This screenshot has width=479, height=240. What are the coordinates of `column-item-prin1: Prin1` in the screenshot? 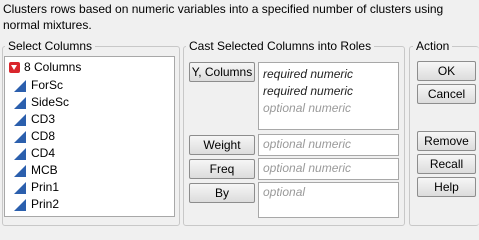 It's located at (36, 187).